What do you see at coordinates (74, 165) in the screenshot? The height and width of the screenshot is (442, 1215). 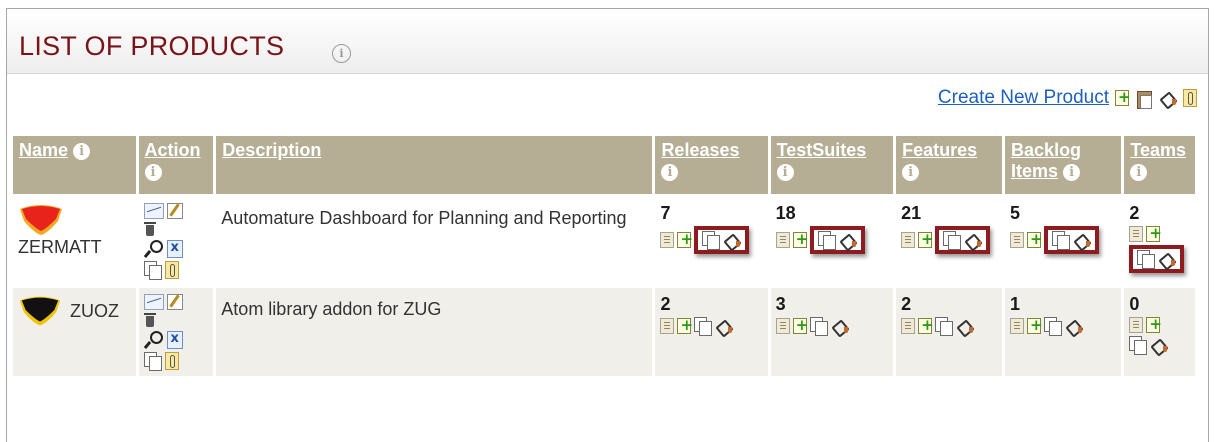 I see `column-header-name: Name i` at bounding box center [74, 165].